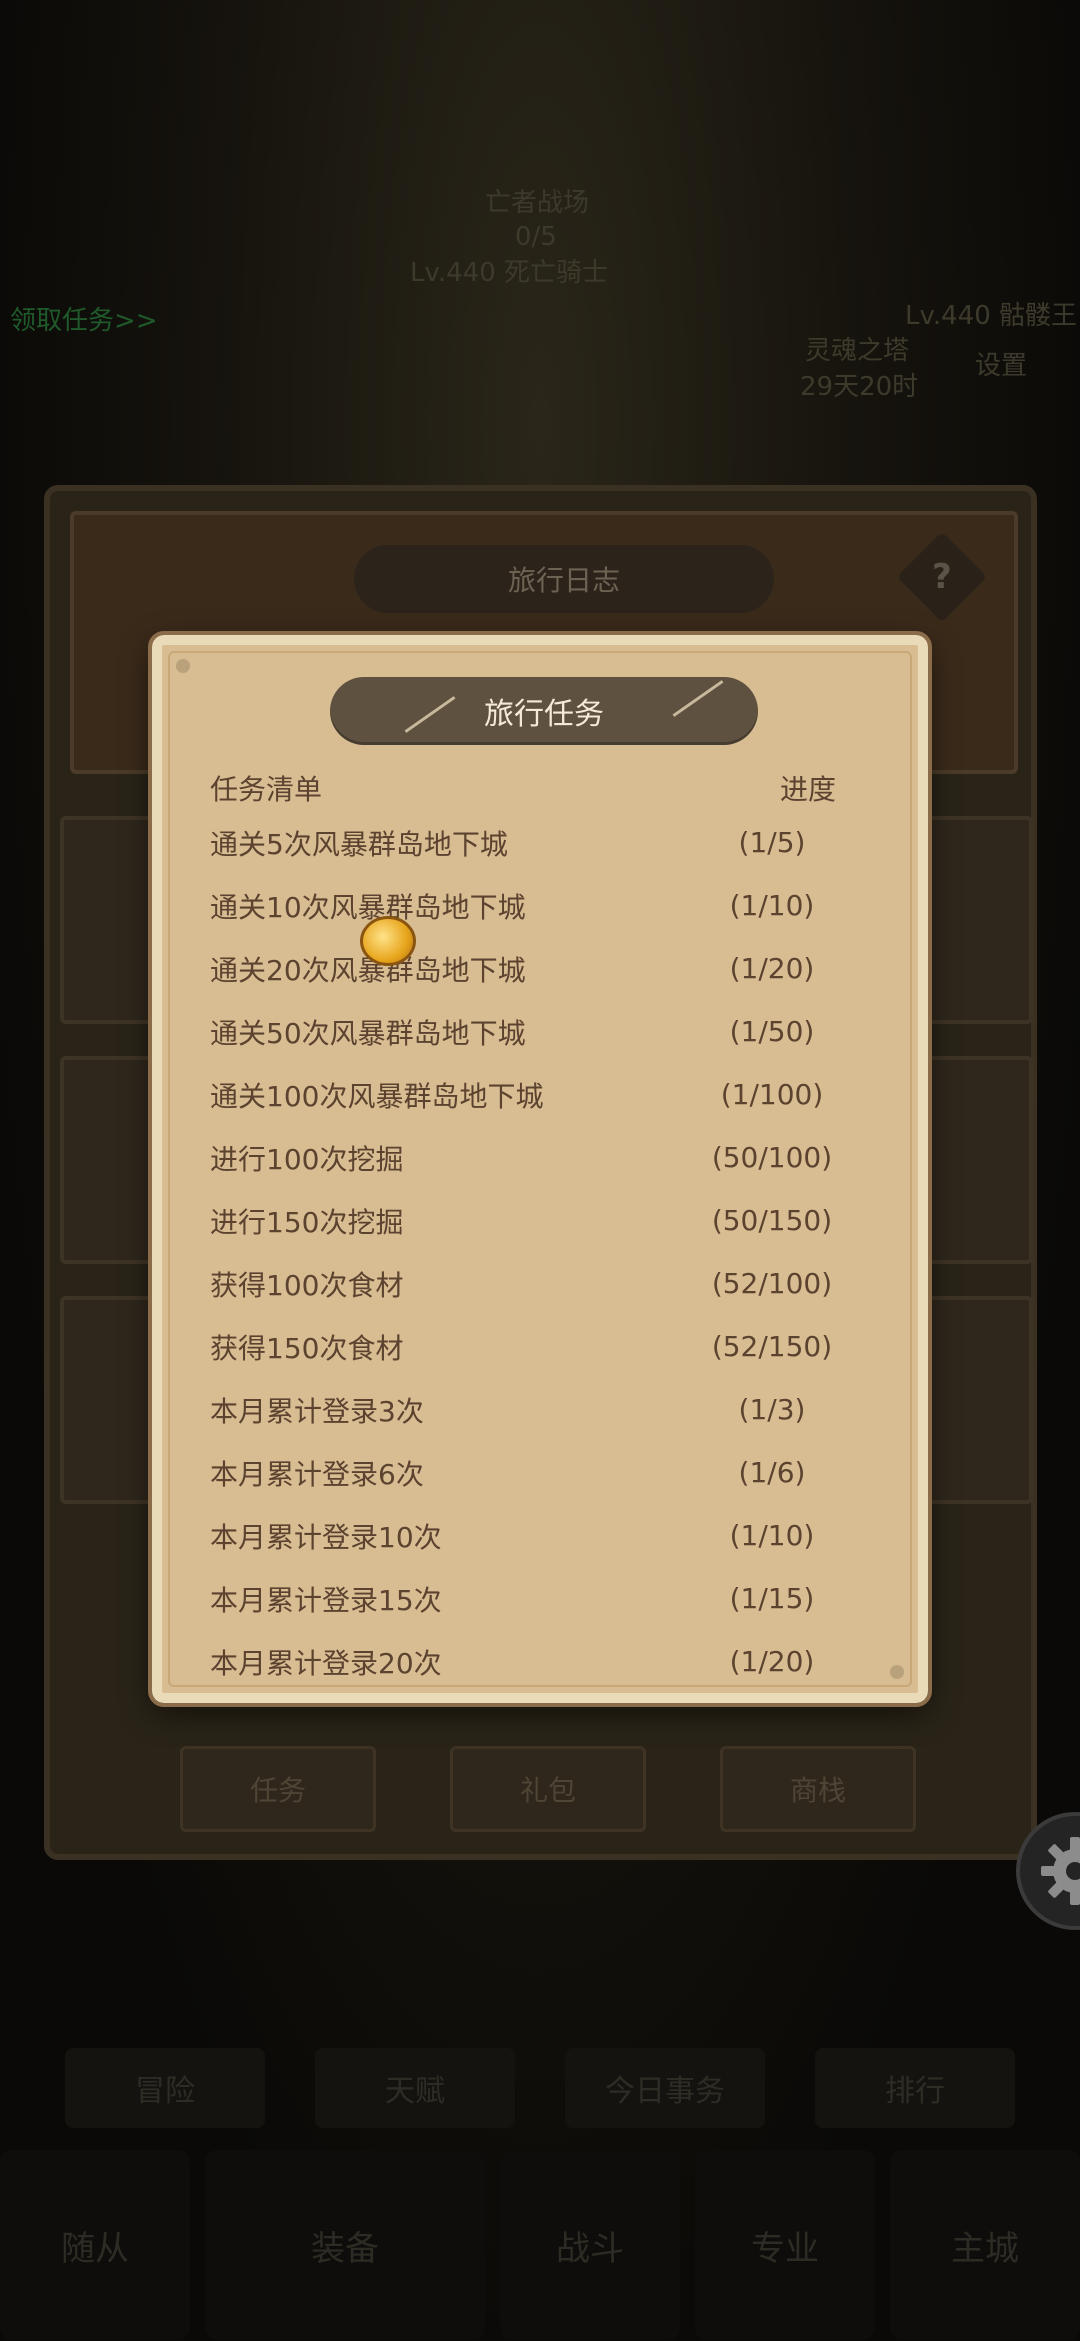  Describe the element at coordinates (544, 714) in the screenshot. I see `modal-title-text: 旅行任务` at that location.